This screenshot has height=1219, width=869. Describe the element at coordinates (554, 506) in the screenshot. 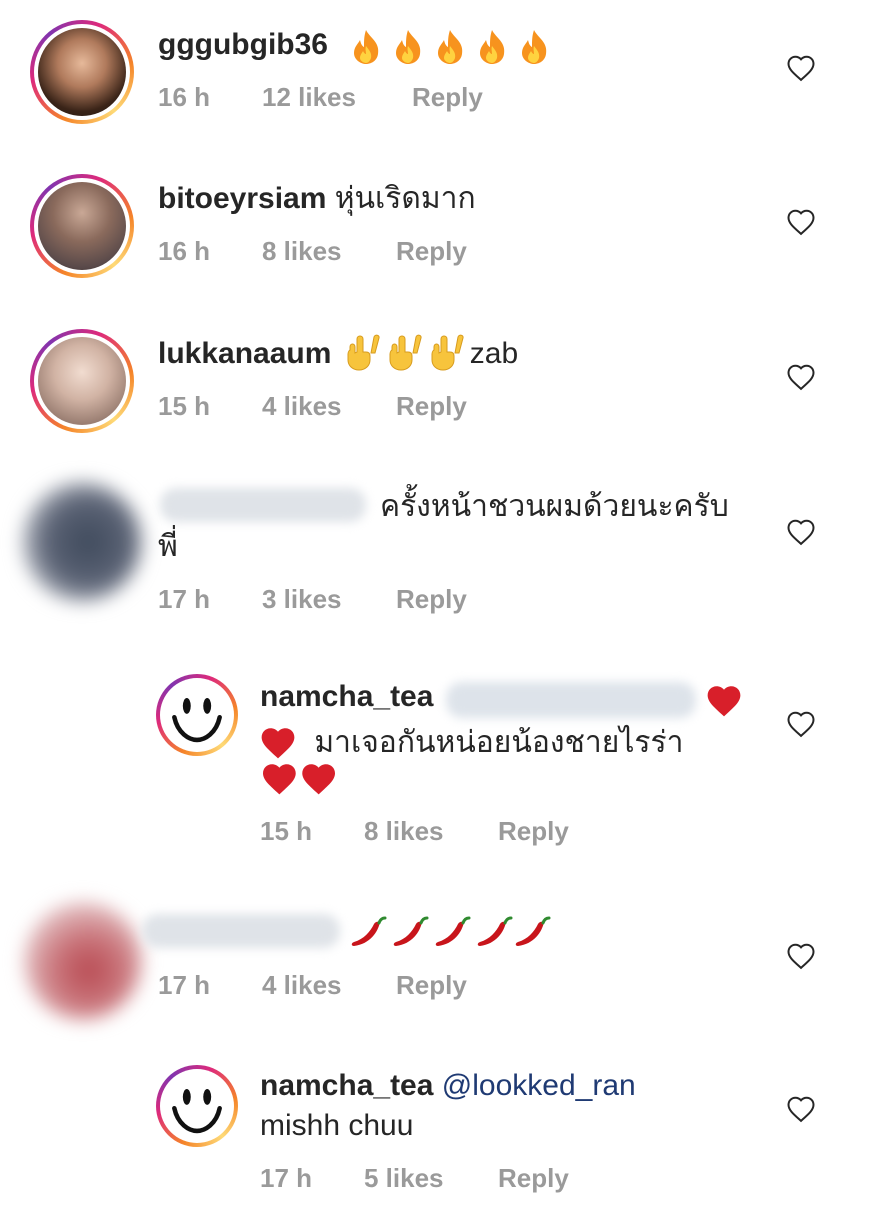

I see `comment-text: ครั้งหน้าชวนผมด้วยนะครับ` at that location.